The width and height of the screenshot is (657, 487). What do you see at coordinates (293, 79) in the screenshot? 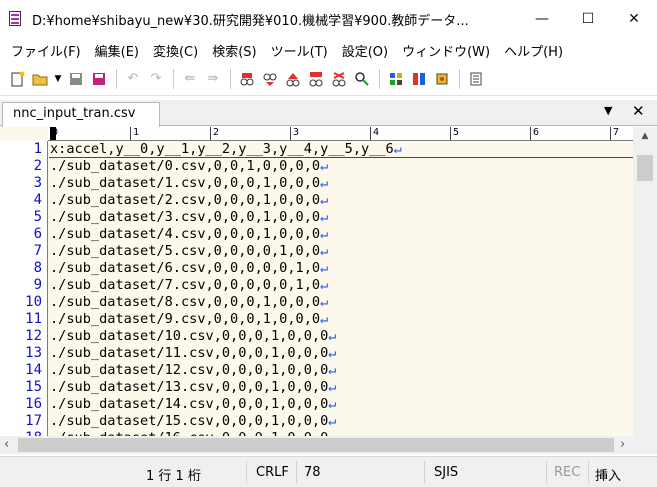
I see `search-c-icon` at bounding box center [293, 79].